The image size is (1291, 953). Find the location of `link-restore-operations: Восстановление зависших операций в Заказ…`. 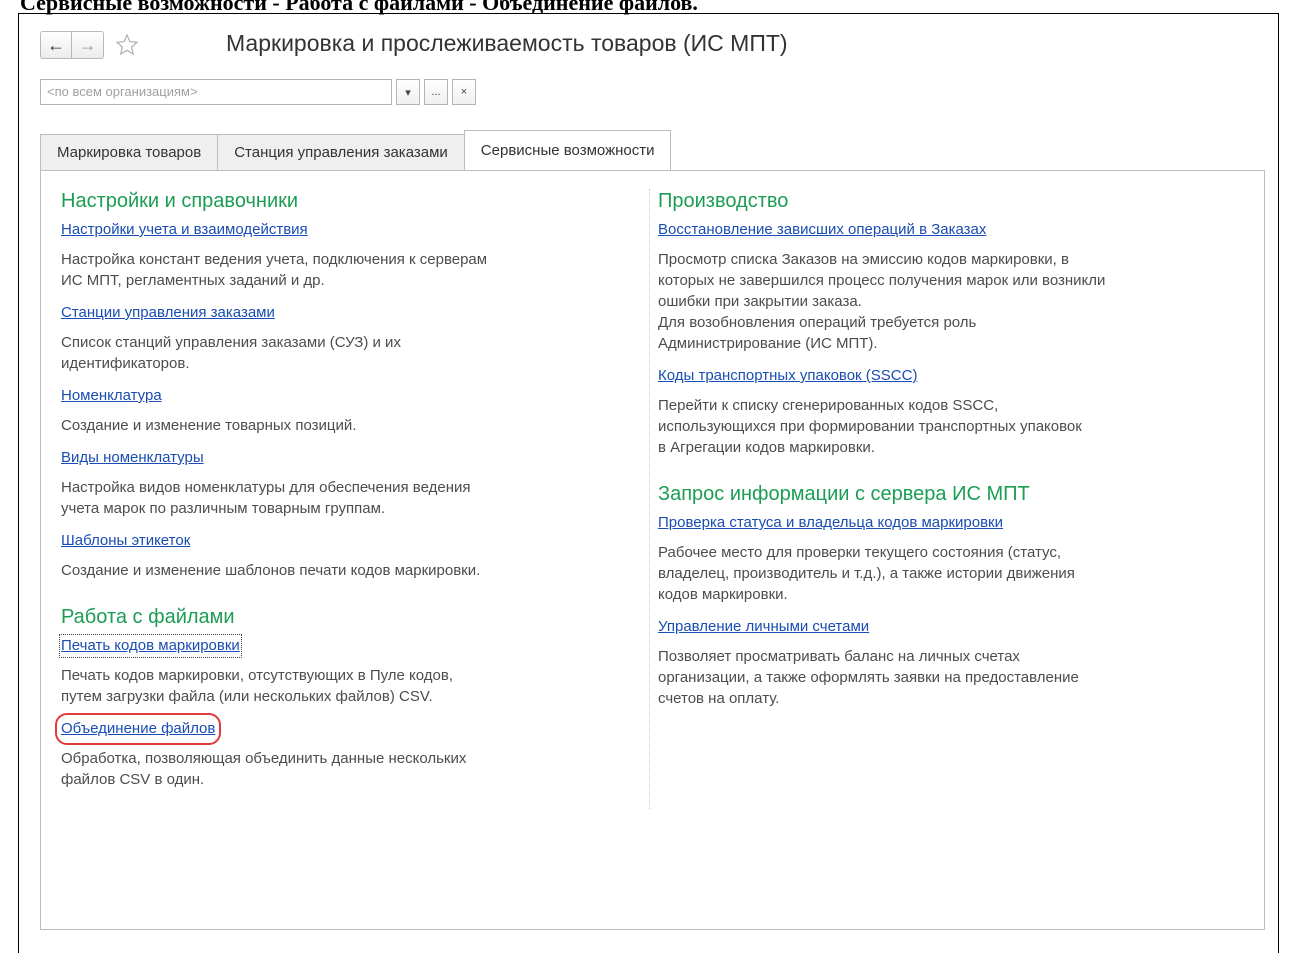

link-restore-operations: Восстановление зависших операций в Заказ… is located at coordinates (822, 230).